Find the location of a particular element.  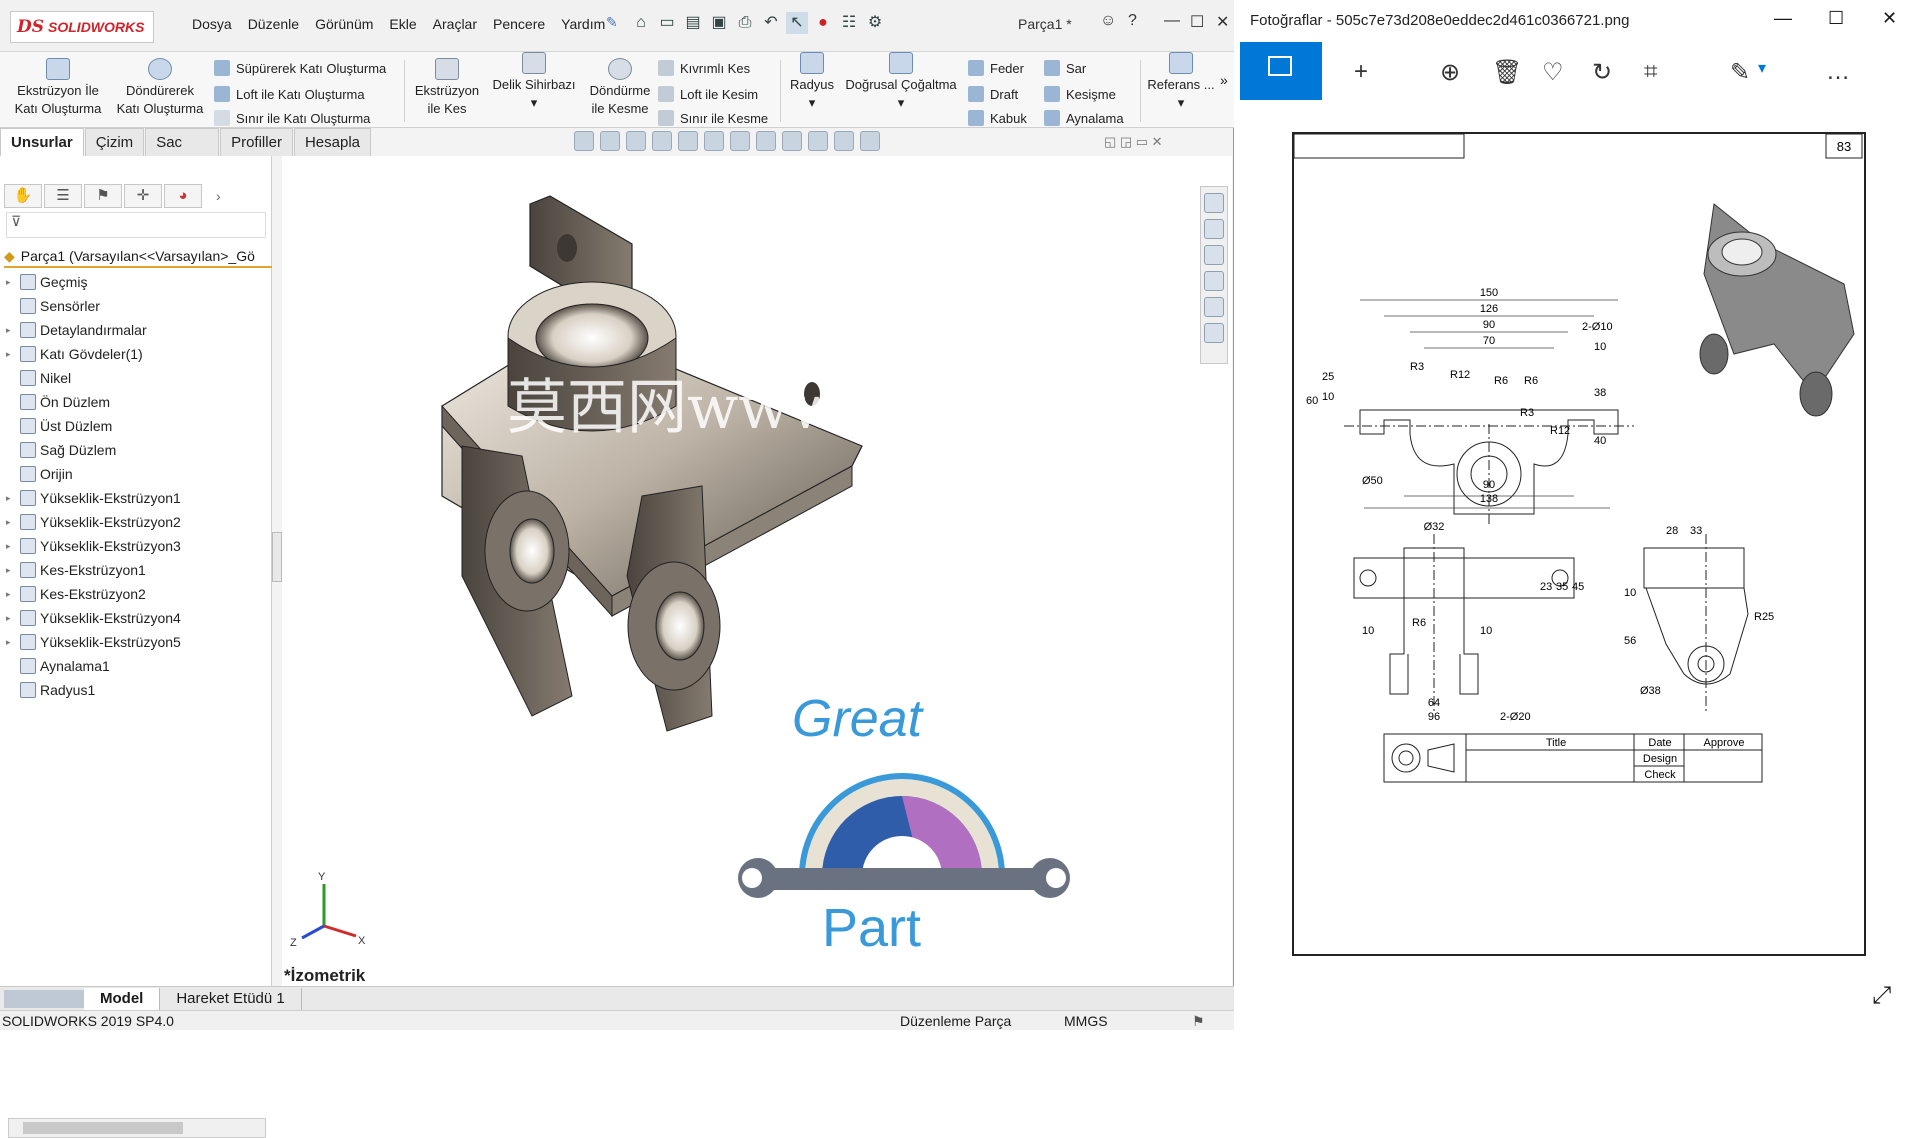

zoom-area-icon is located at coordinates (636, 141).